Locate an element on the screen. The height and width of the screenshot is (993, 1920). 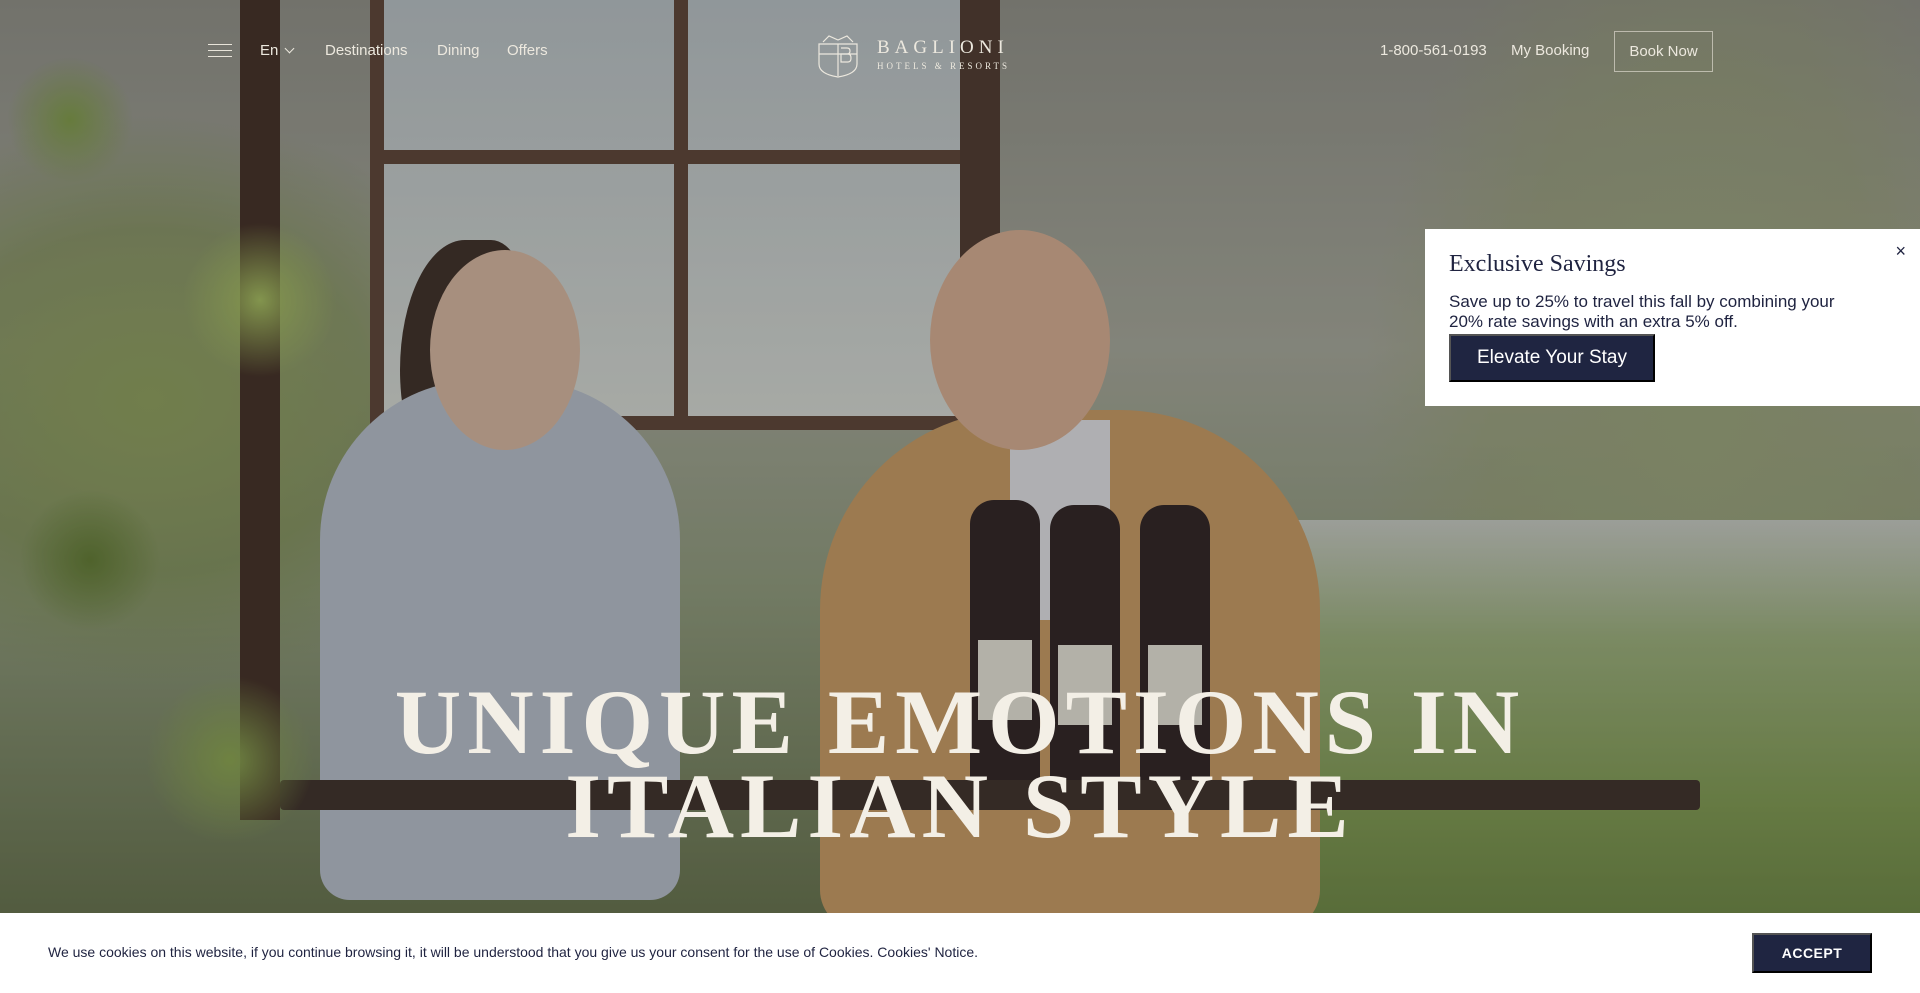
logo-name: BAGLIONI is located at coordinates (943, 47).